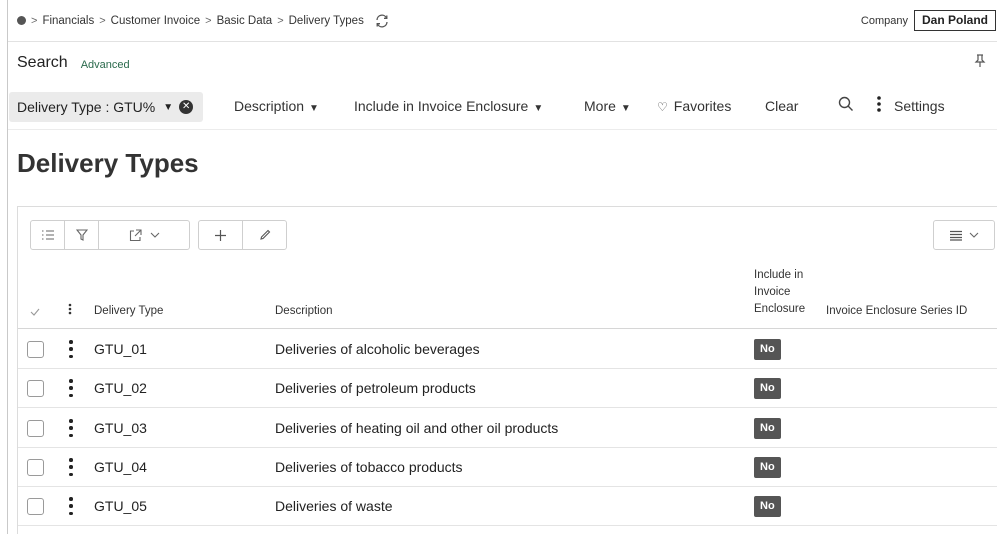 The height and width of the screenshot is (534, 997). Describe the element at coordinates (702, 106) in the screenshot. I see `favorites-label: Favorites` at that location.